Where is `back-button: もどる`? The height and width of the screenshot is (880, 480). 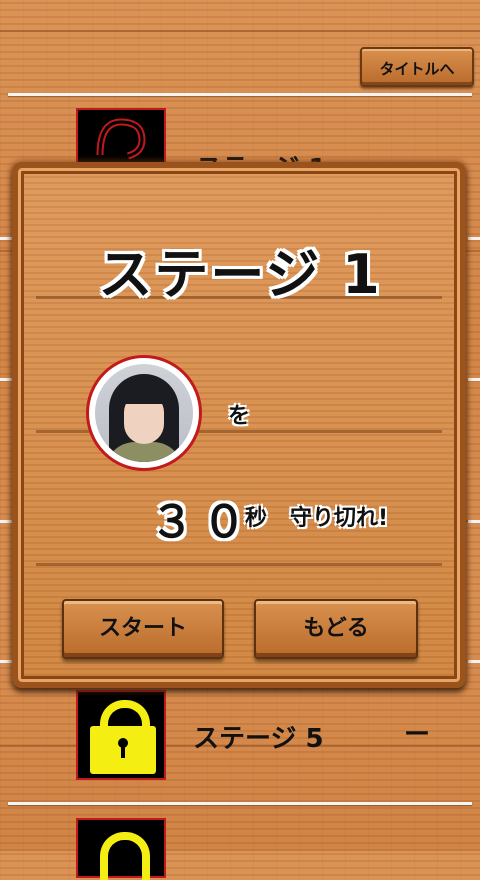
back-button: もどる is located at coordinates (336, 629).